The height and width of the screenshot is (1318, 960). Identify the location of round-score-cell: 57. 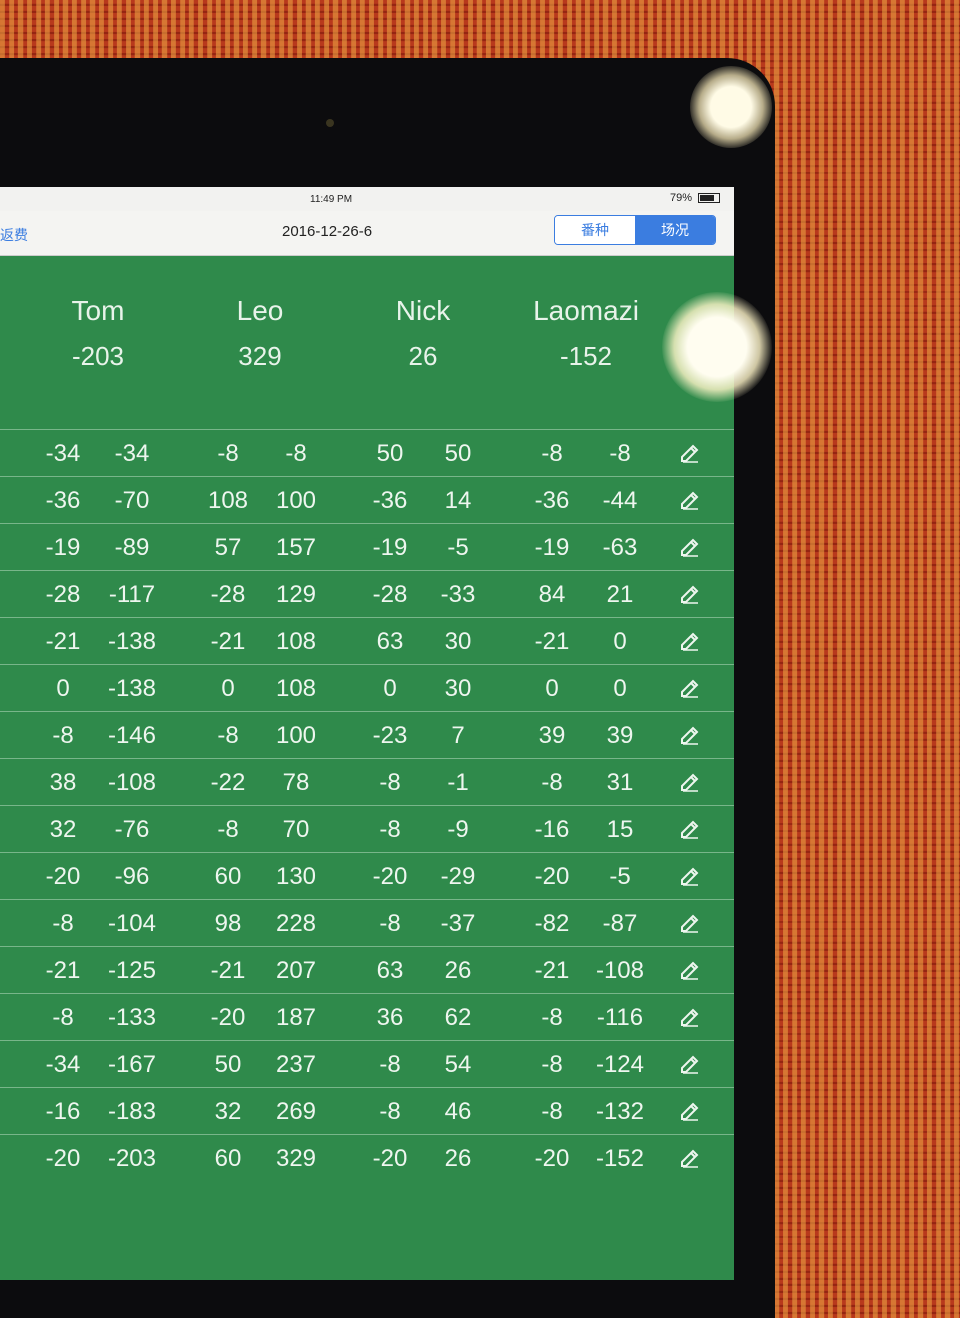
(228, 547).